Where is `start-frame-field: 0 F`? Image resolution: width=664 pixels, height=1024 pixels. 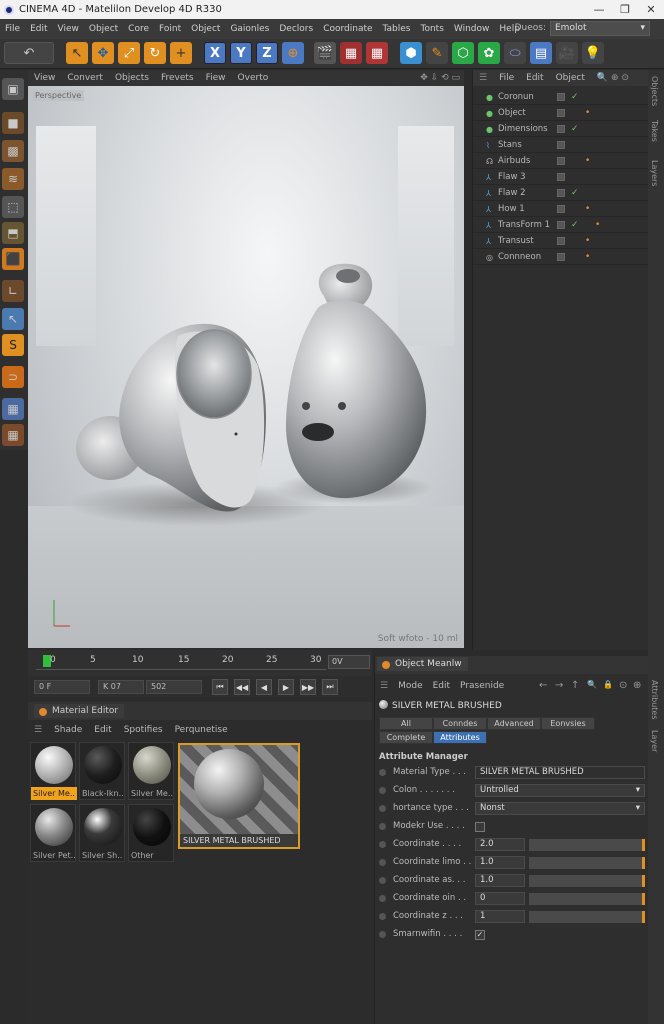
start-frame-field: 0 F is located at coordinates (62, 687).